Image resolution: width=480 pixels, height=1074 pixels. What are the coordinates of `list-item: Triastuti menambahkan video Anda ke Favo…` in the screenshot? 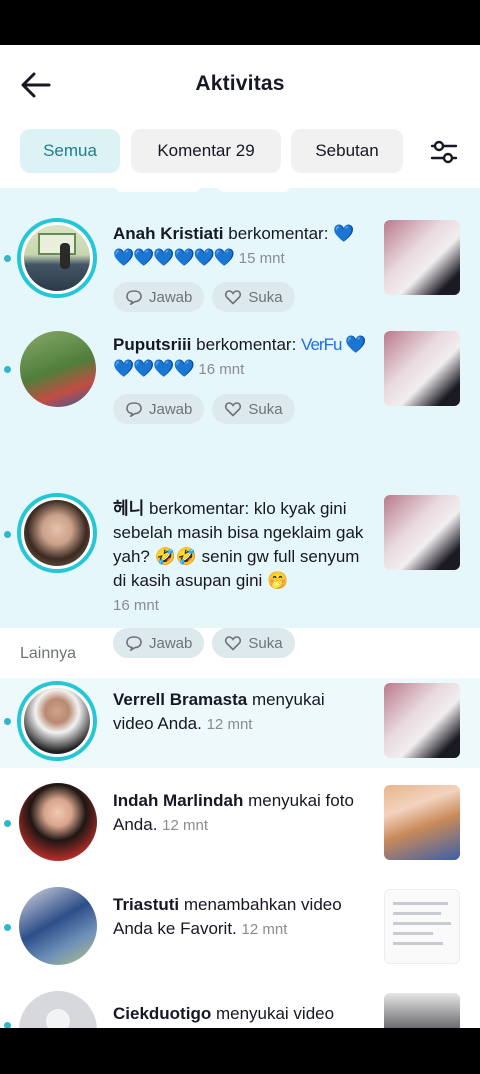 It's located at (240, 934).